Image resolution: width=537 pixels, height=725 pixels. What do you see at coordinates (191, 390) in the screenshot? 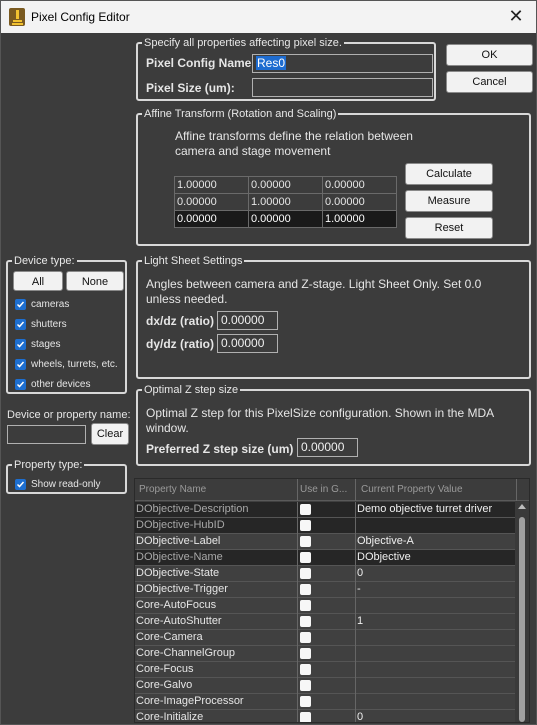
I see `z-step-legend: Optimal Z step size` at bounding box center [191, 390].